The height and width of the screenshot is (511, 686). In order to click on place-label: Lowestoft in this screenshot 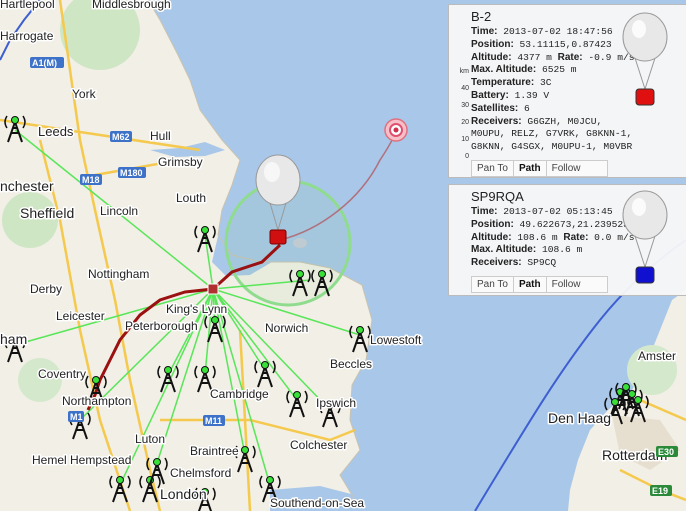, I will do `click(396, 340)`.